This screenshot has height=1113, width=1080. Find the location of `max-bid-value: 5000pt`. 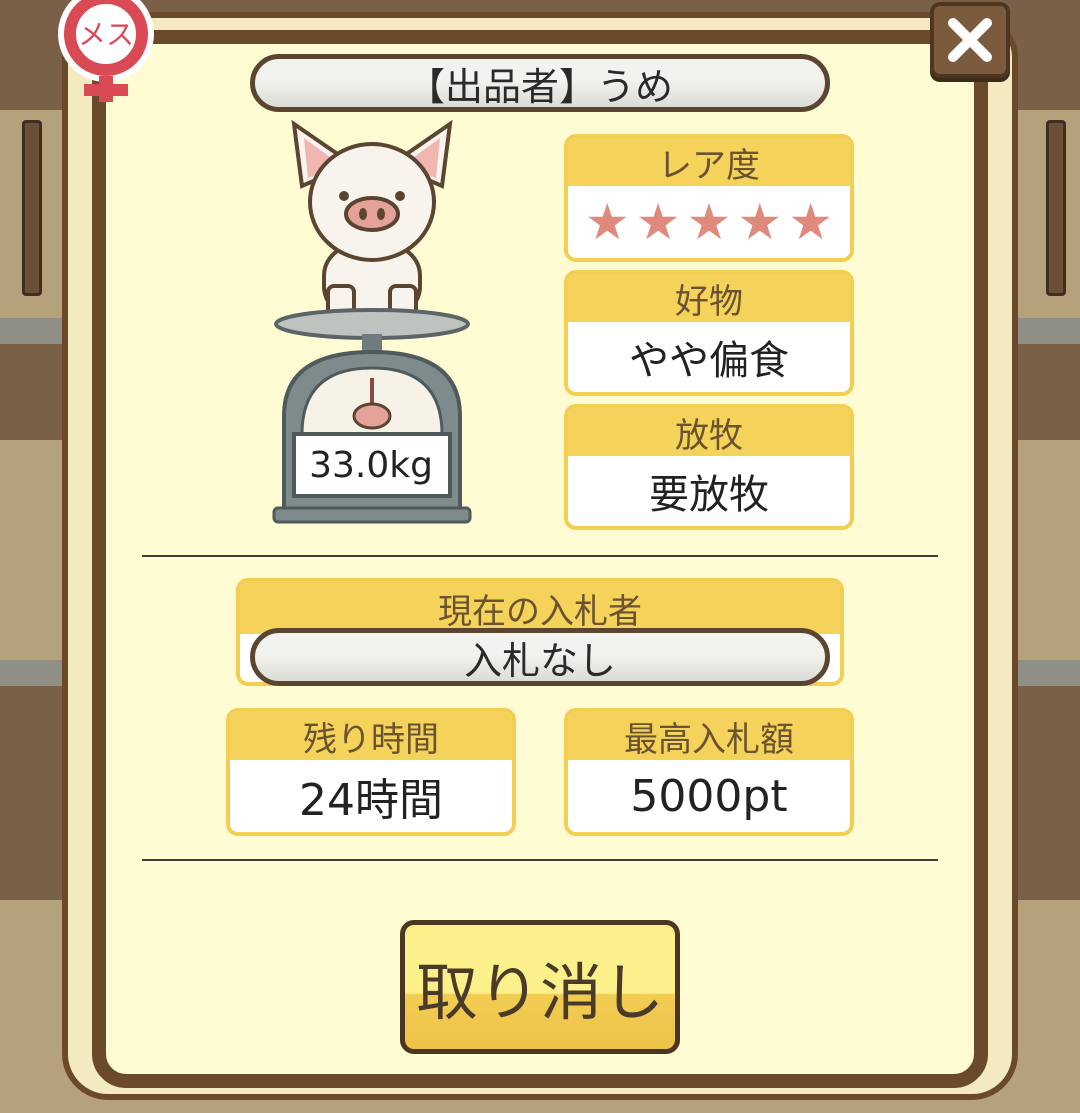

max-bid-value: 5000pt is located at coordinates (709, 796).